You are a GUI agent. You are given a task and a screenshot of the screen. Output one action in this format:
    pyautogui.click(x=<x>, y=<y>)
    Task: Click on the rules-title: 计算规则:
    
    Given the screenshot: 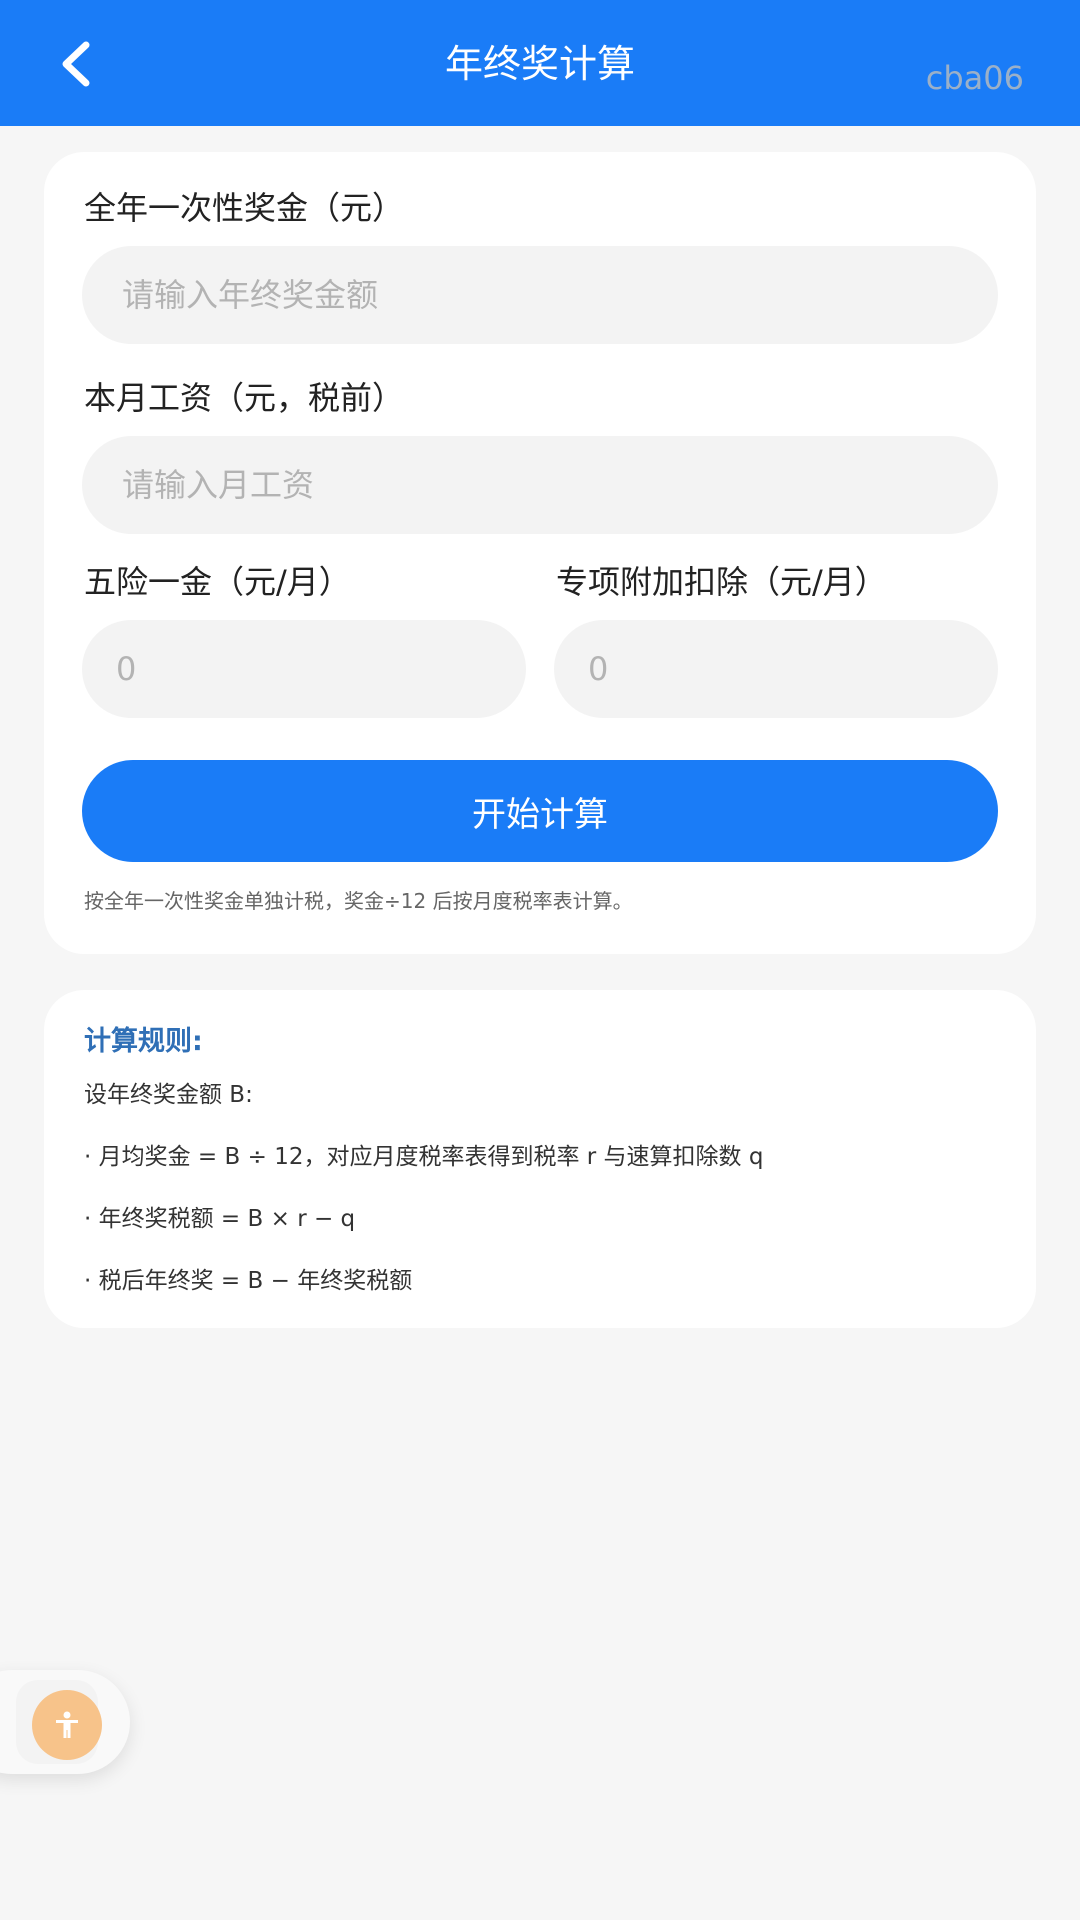 What is the action you would take?
    pyautogui.click(x=143, y=1041)
    